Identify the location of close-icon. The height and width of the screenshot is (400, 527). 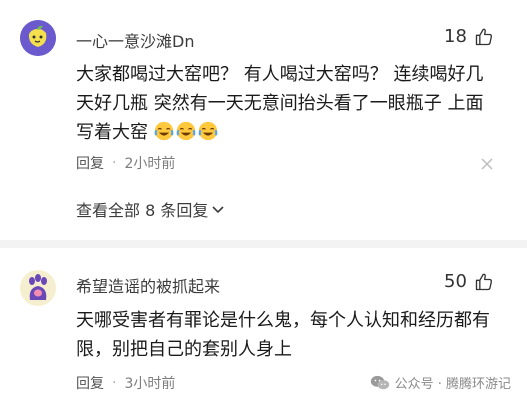
(487, 164).